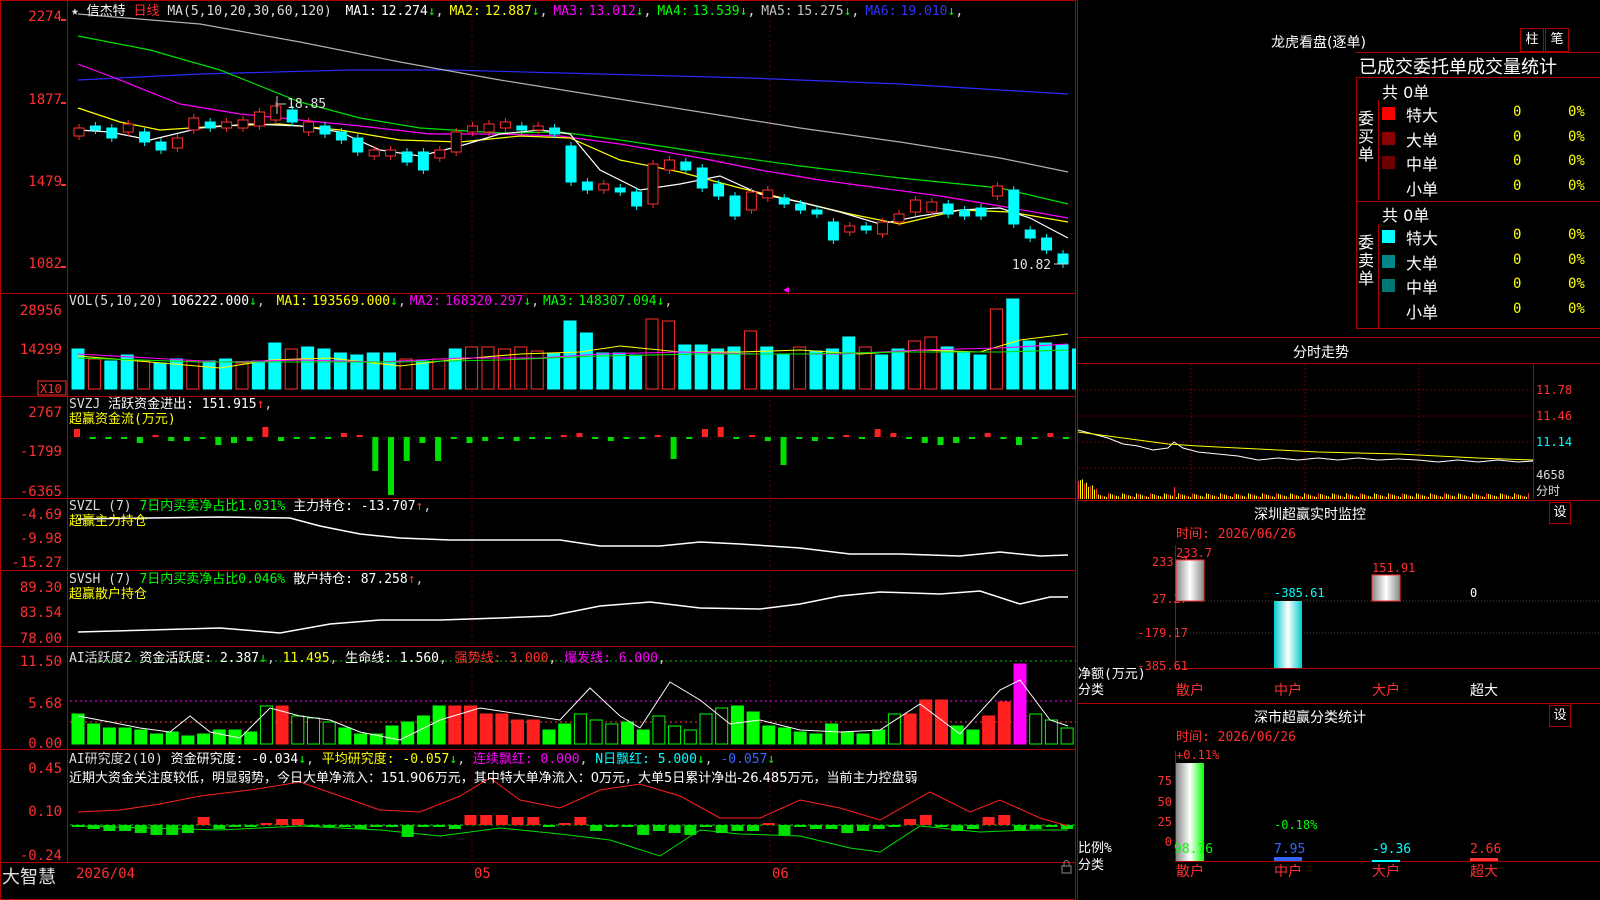 This screenshot has height=900, width=1600. I want to click on period-label: 日线, so click(147, 11).